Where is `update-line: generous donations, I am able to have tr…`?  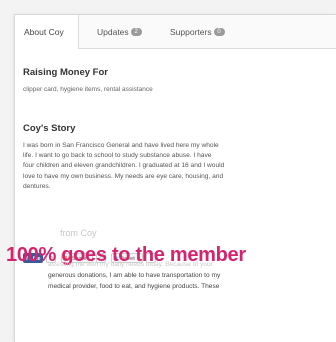 update-line: generous donations, I am able to have tr… is located at coordinates (134, 275).